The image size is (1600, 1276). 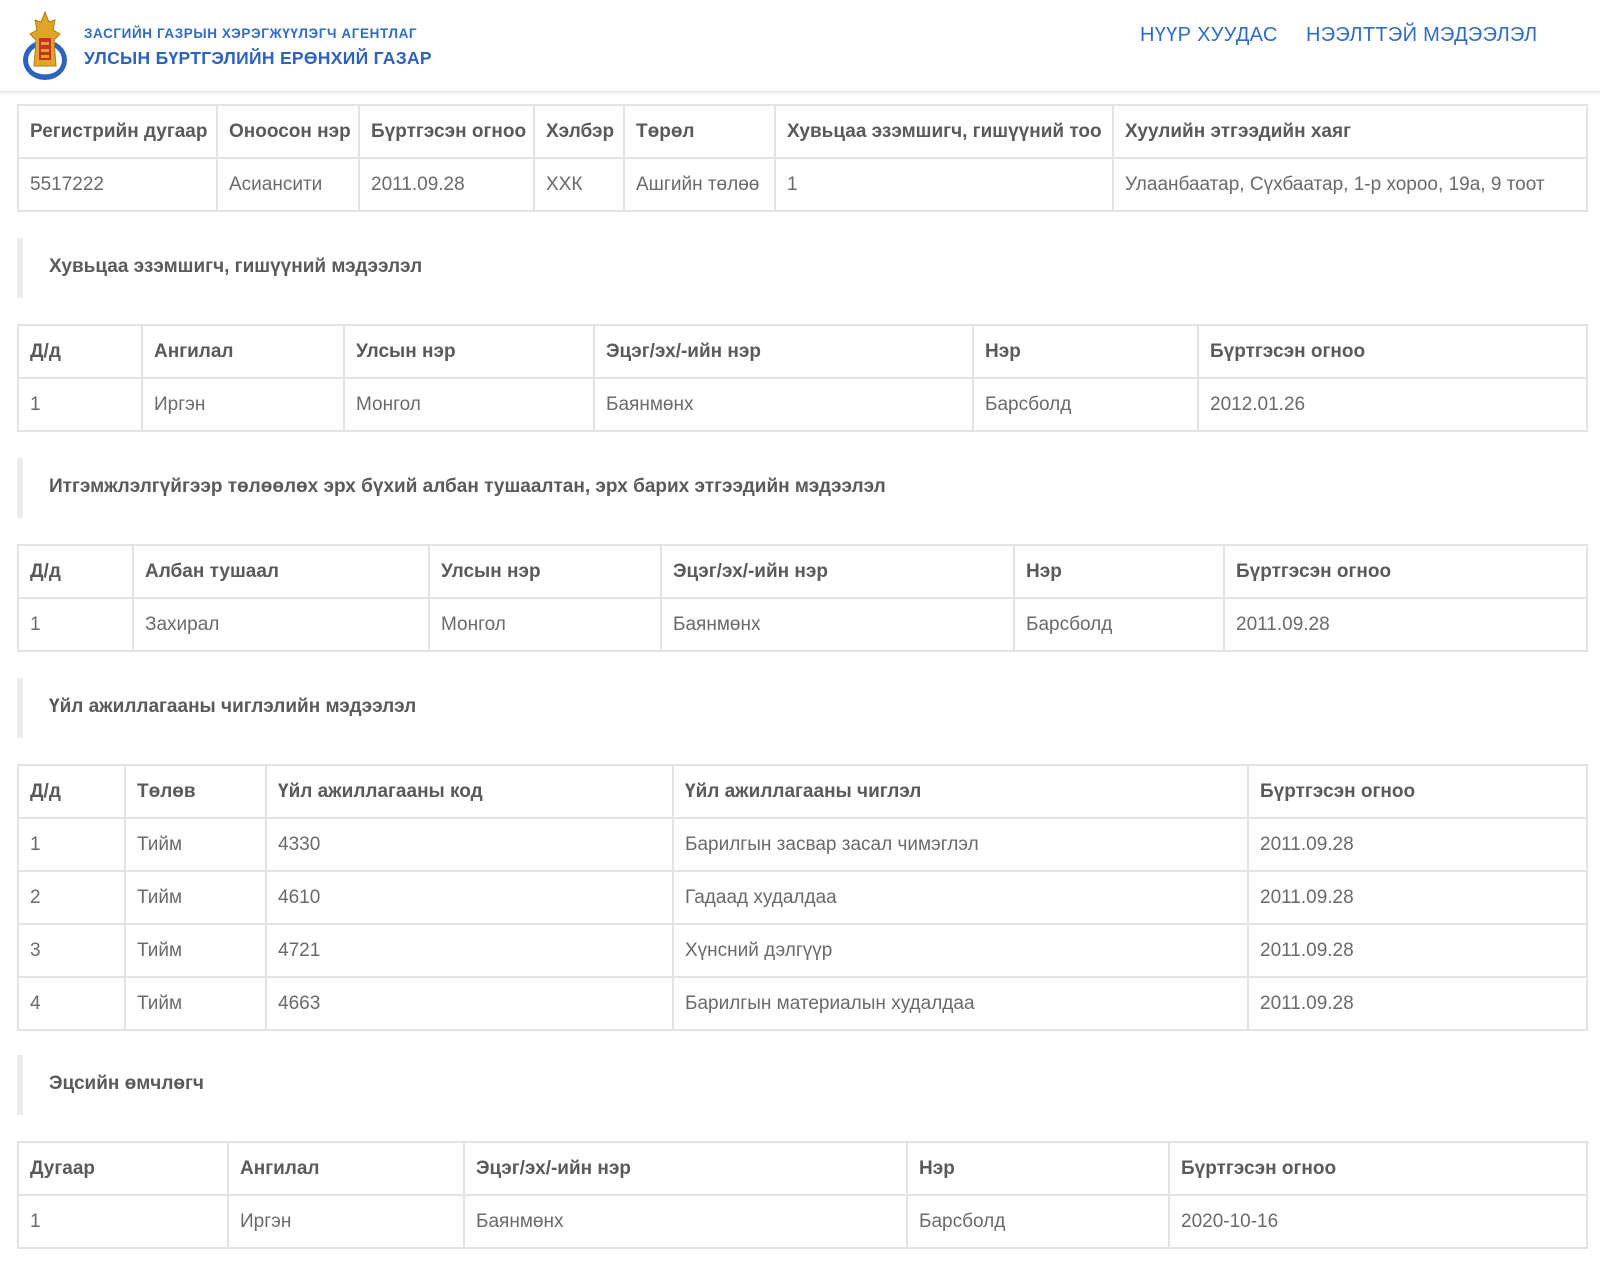 What do you see at coordinates (960, 897) in the screenshot?
I see `activity-direction-cell: Гадаад худалдаа` at bounding box center [960, 897].